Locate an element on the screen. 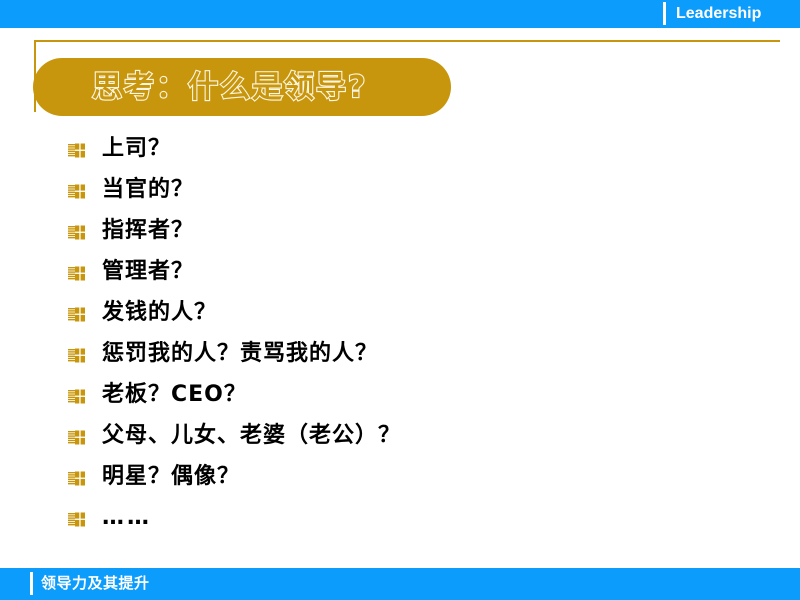 This screenshot has width=800, height=600. gold-horizontal-rule is located at coordinates (407, 41).